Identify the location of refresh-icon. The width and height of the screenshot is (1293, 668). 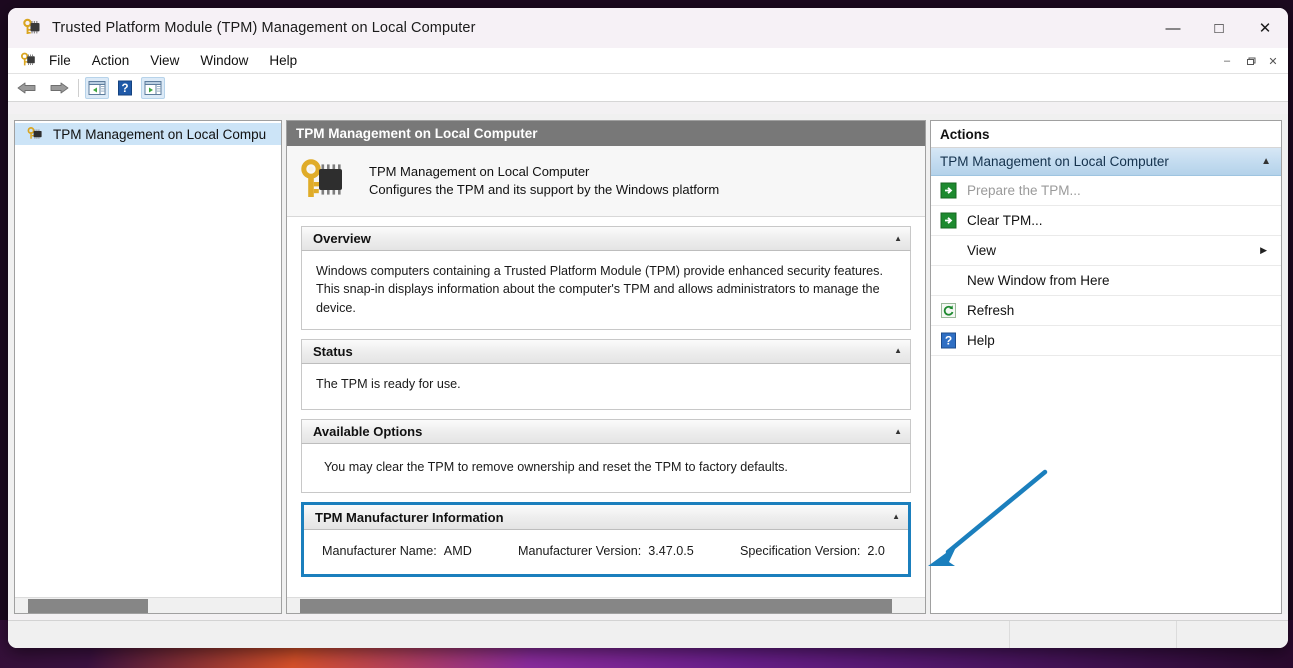
(949, 311).